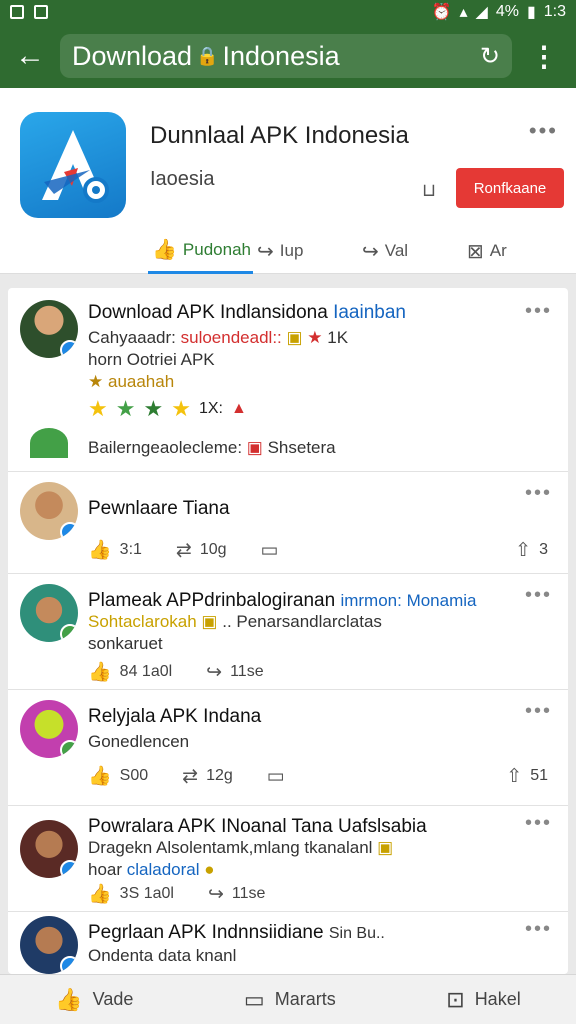 The width and height of the screenshot is (576, 1024). What do you see at coordinates (125, 643) in the screenshot?
I see `post-line: sonkaruet` at bounding box center [125, 643].